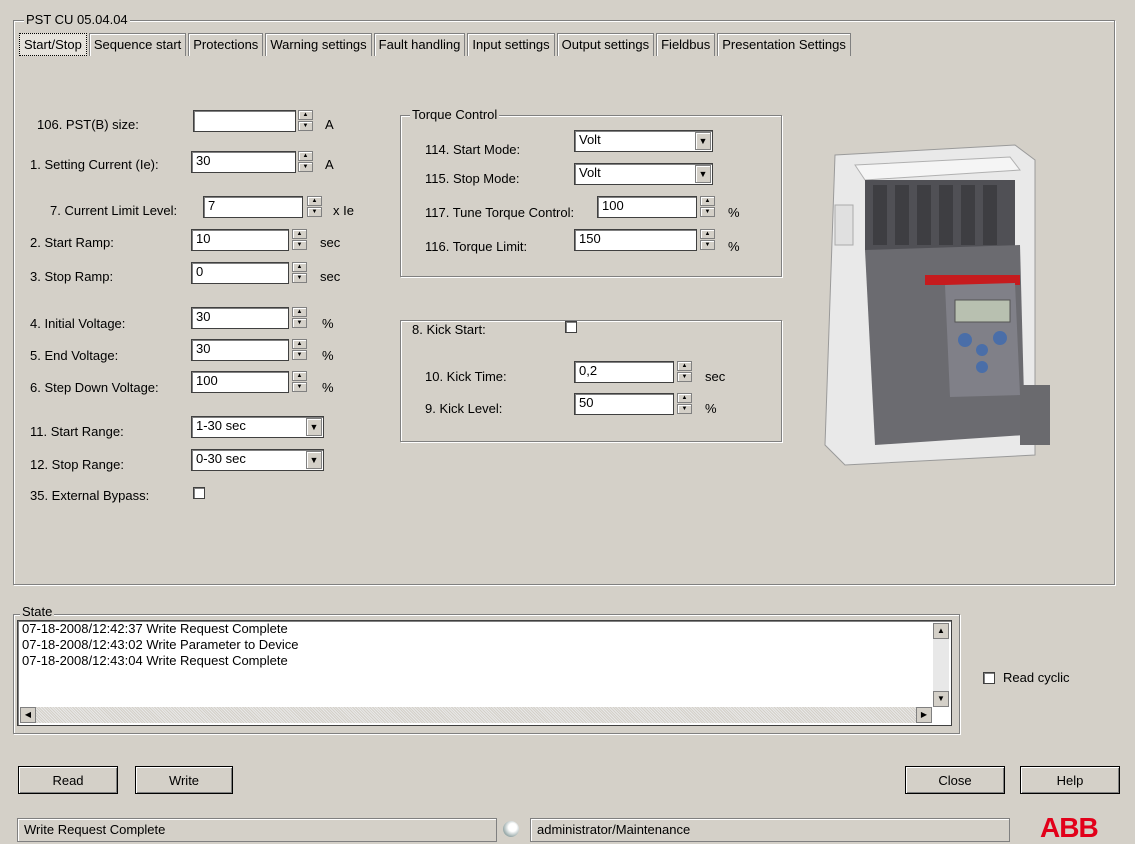 The width and height of the screenshot is (1135, 844). Describe the element at coordinates (330, 276) in the screenshot. I see `stop-ramp-unit: sec` at that location.